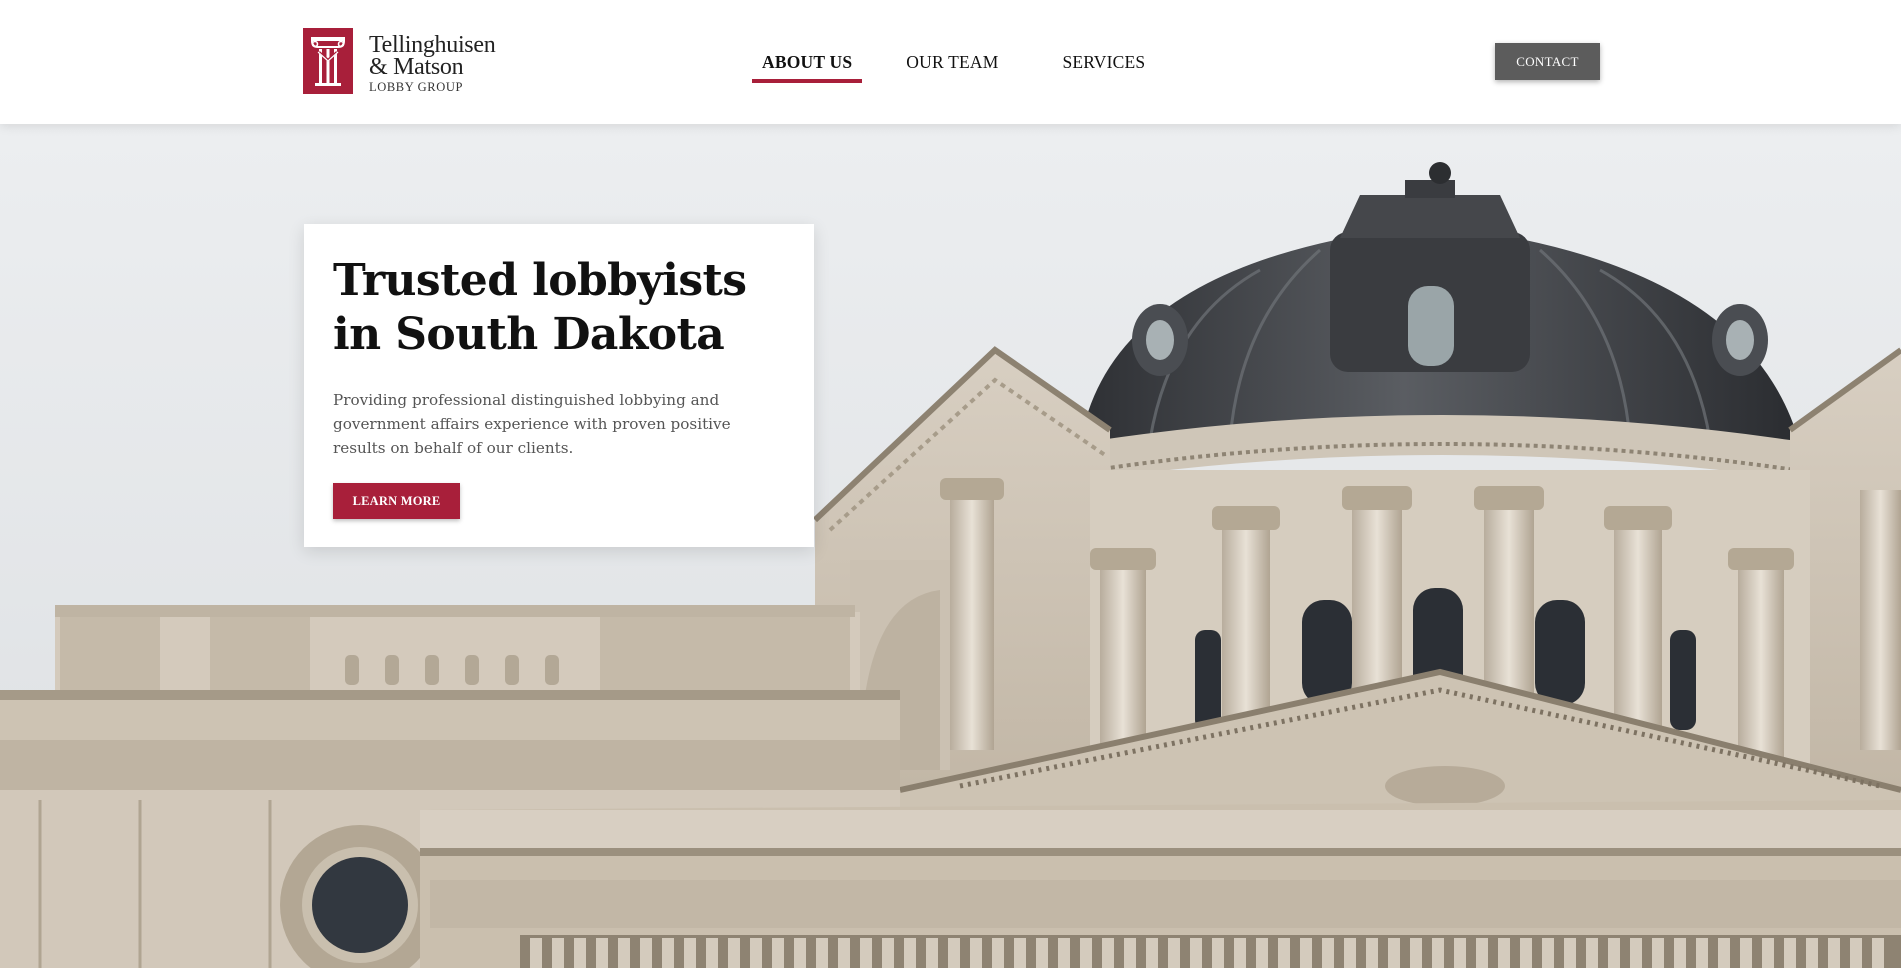 The height and width of the screenshot is (968, 1901). What do you see at coordinates (529, 334) in the screenshot?
I see `hero-title-line2: in South Dakota` at bounding box center [529, 334].